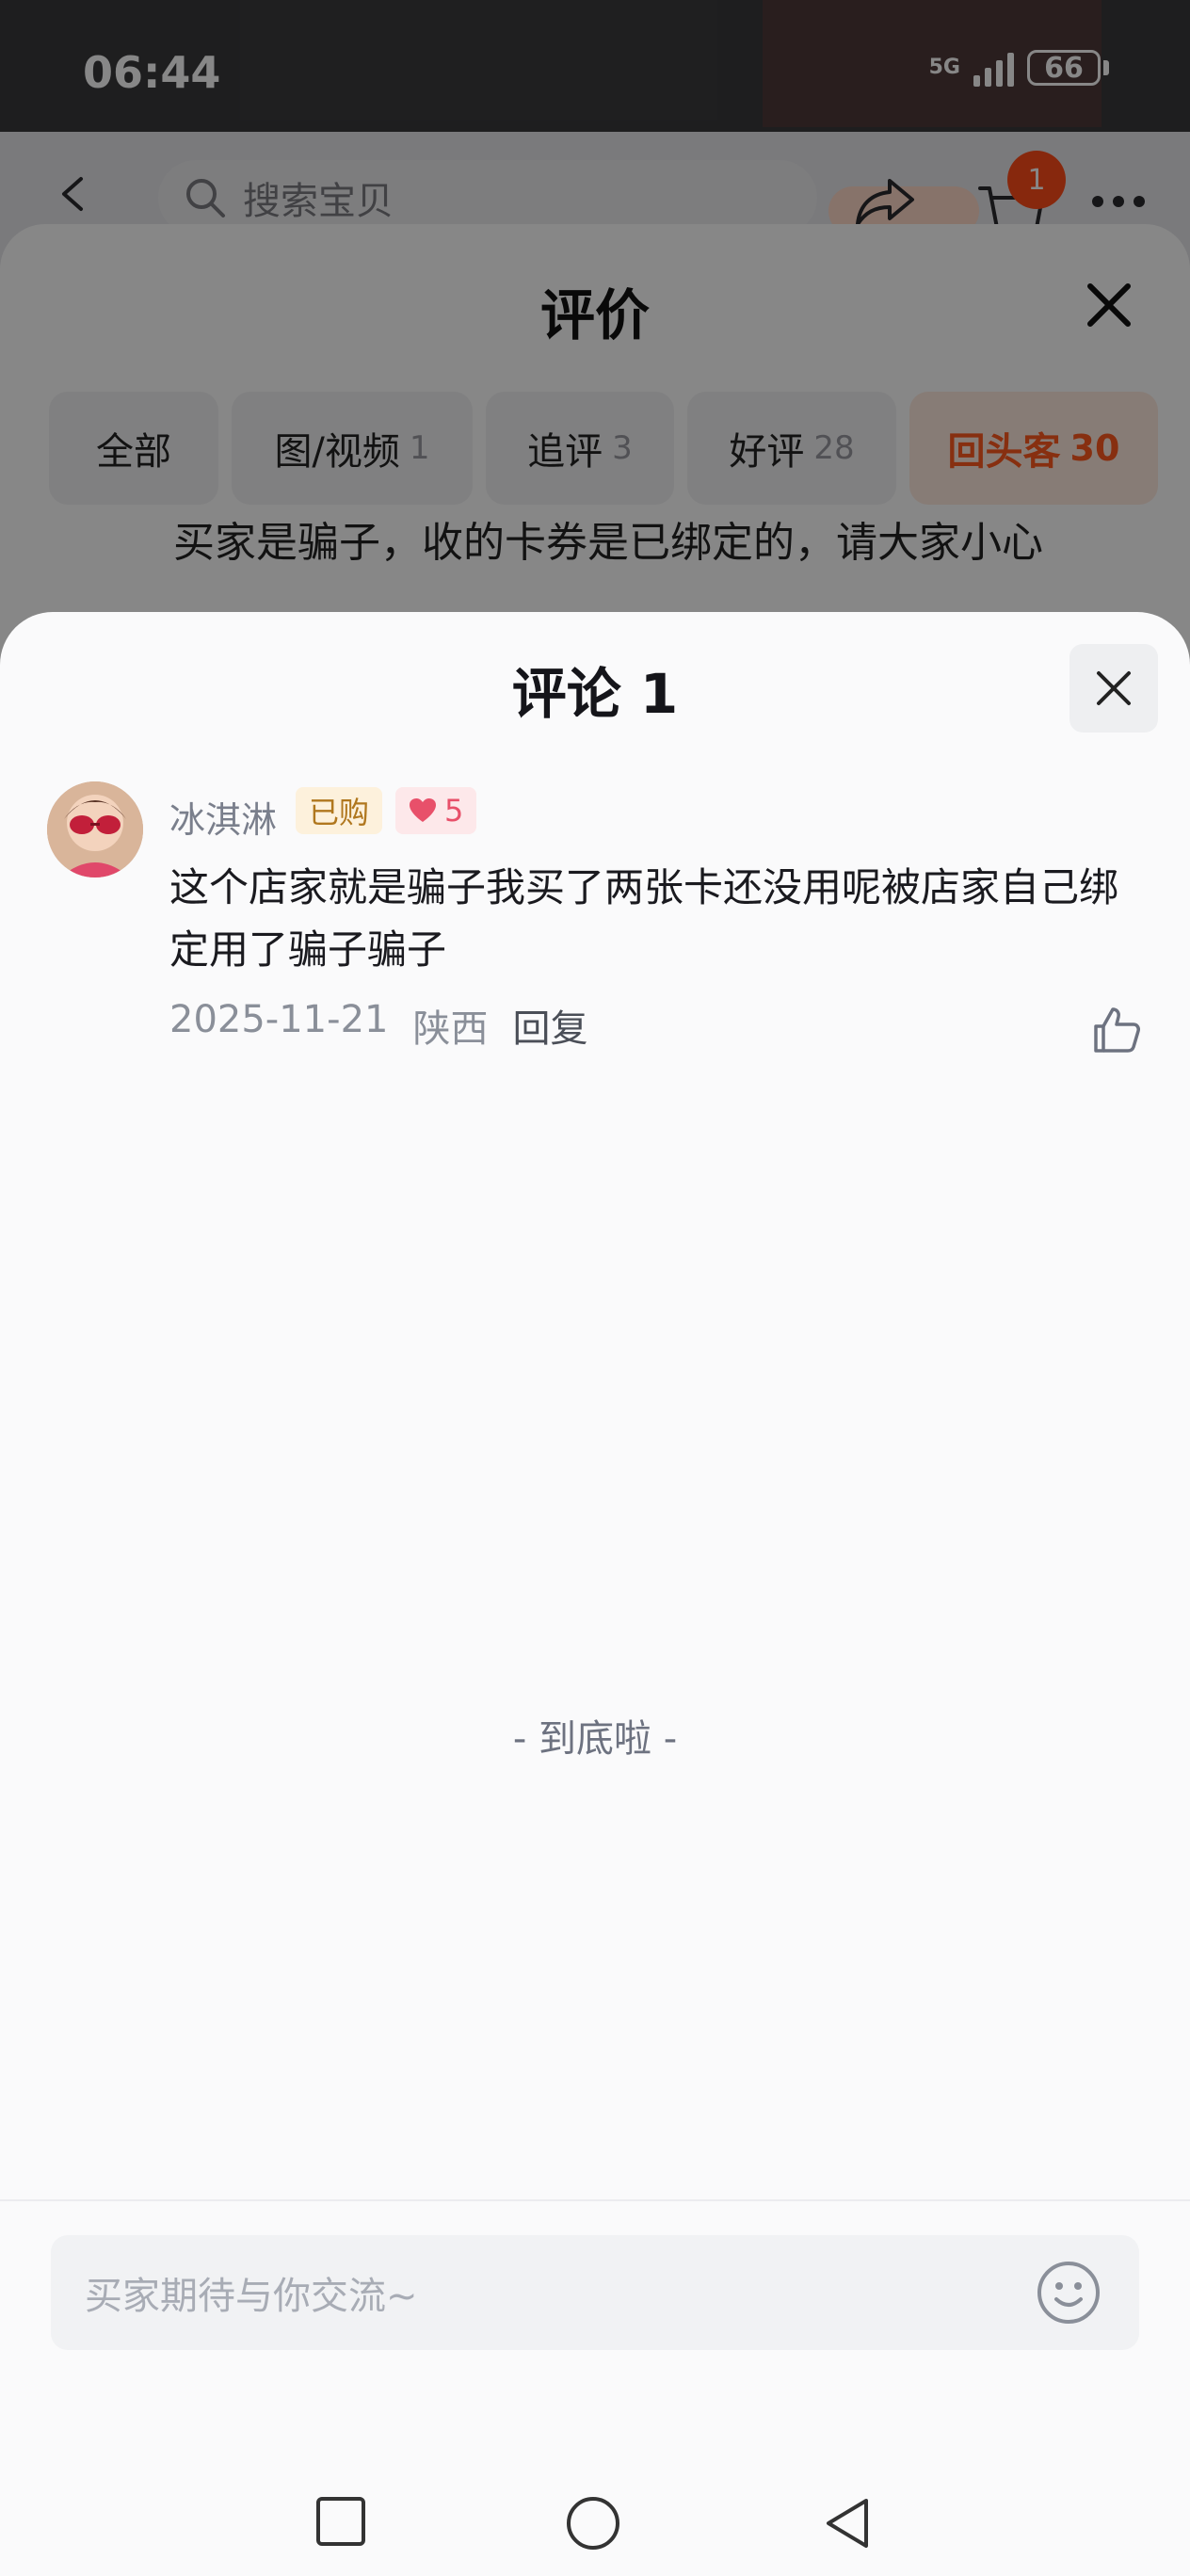 This screenshot has width=1190, height=2576. I want to click on comment-input-placeholder: 买家期待与你交流~, so click(251, 2296).